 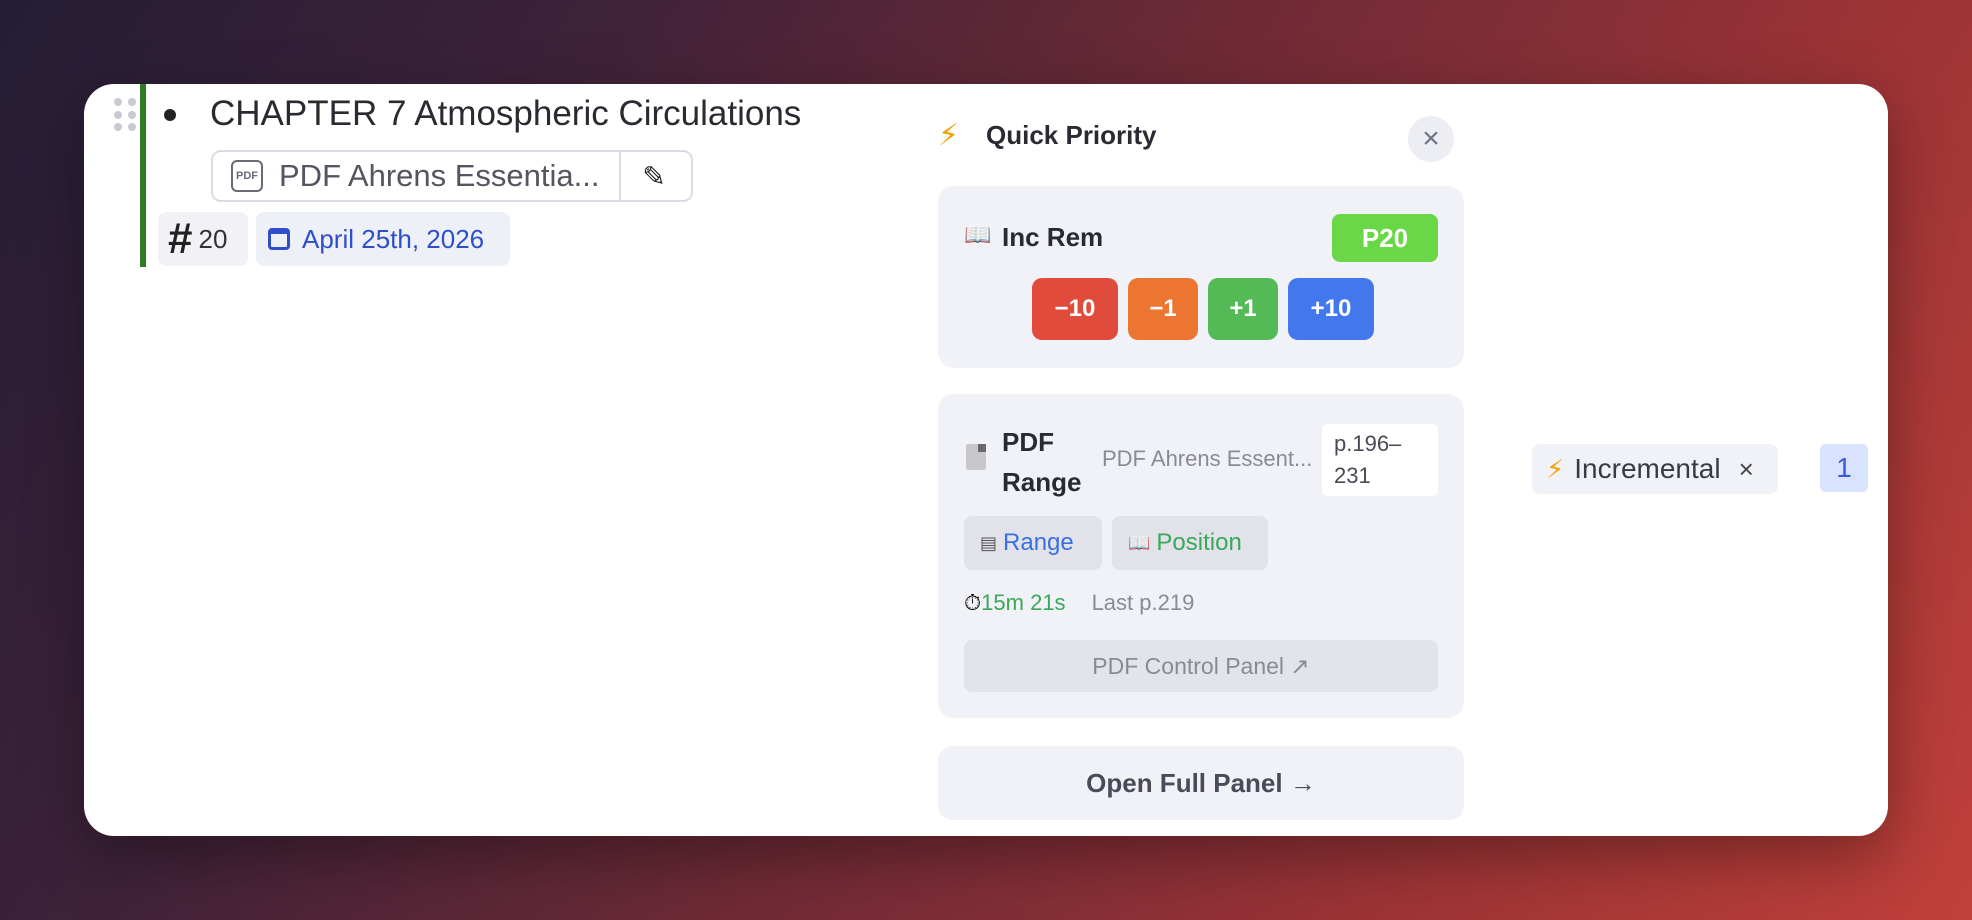 I want to click on calendar-icon, so click(x=279, y=239).